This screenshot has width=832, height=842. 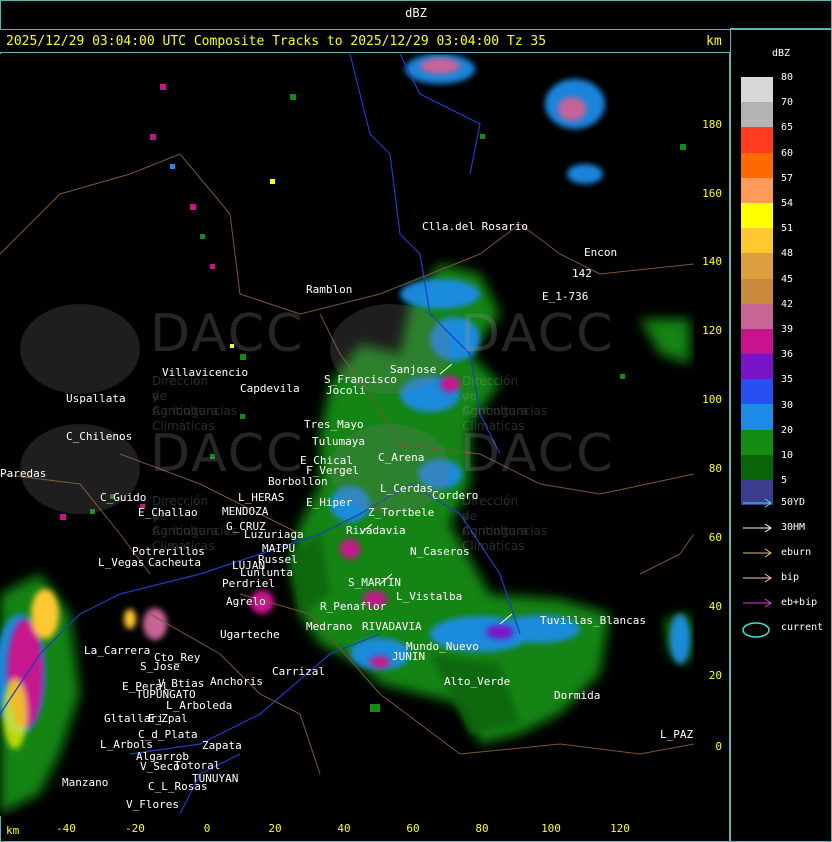 What do you see at coordinates (117, 650) in the screenshot?
I see `place-label: La_Carrera` at bounding box center [117, 650].